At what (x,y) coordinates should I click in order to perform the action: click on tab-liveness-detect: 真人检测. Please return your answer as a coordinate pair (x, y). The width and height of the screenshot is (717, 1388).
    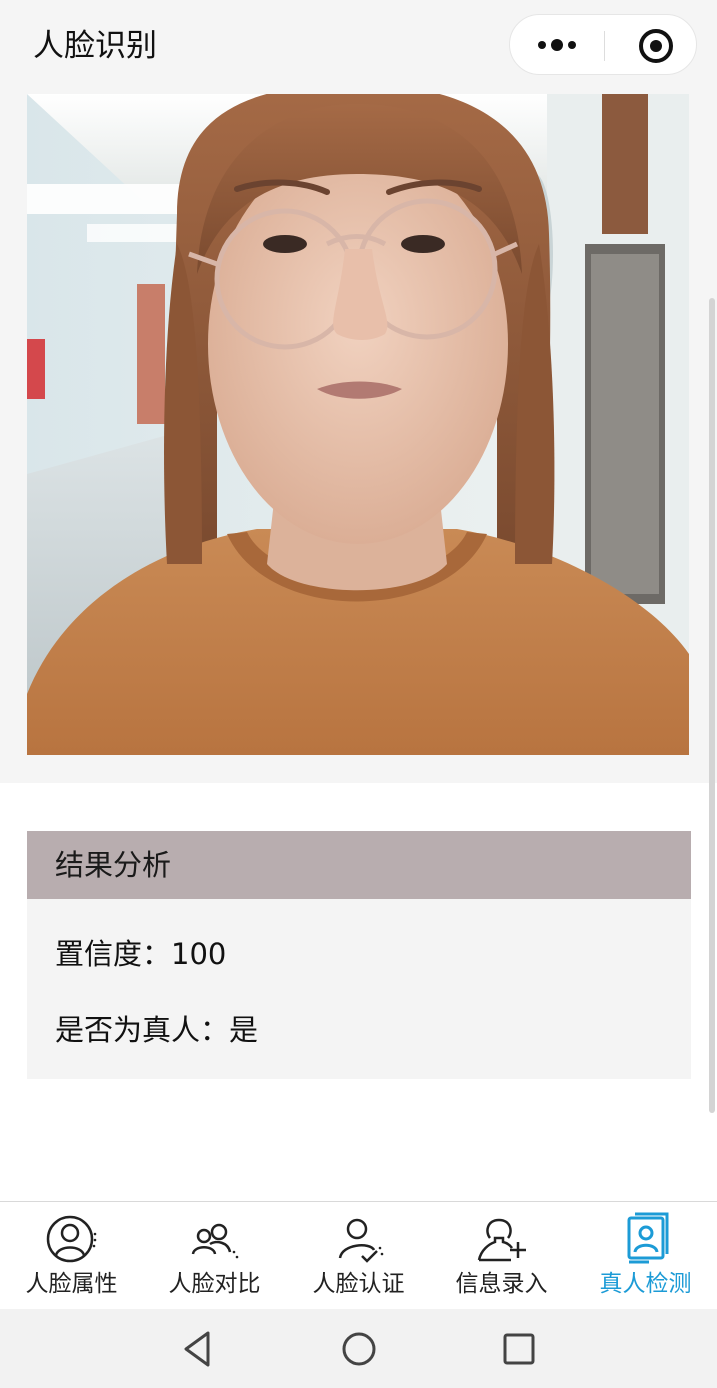
    Looking at the image, I should click on (645, 1255).